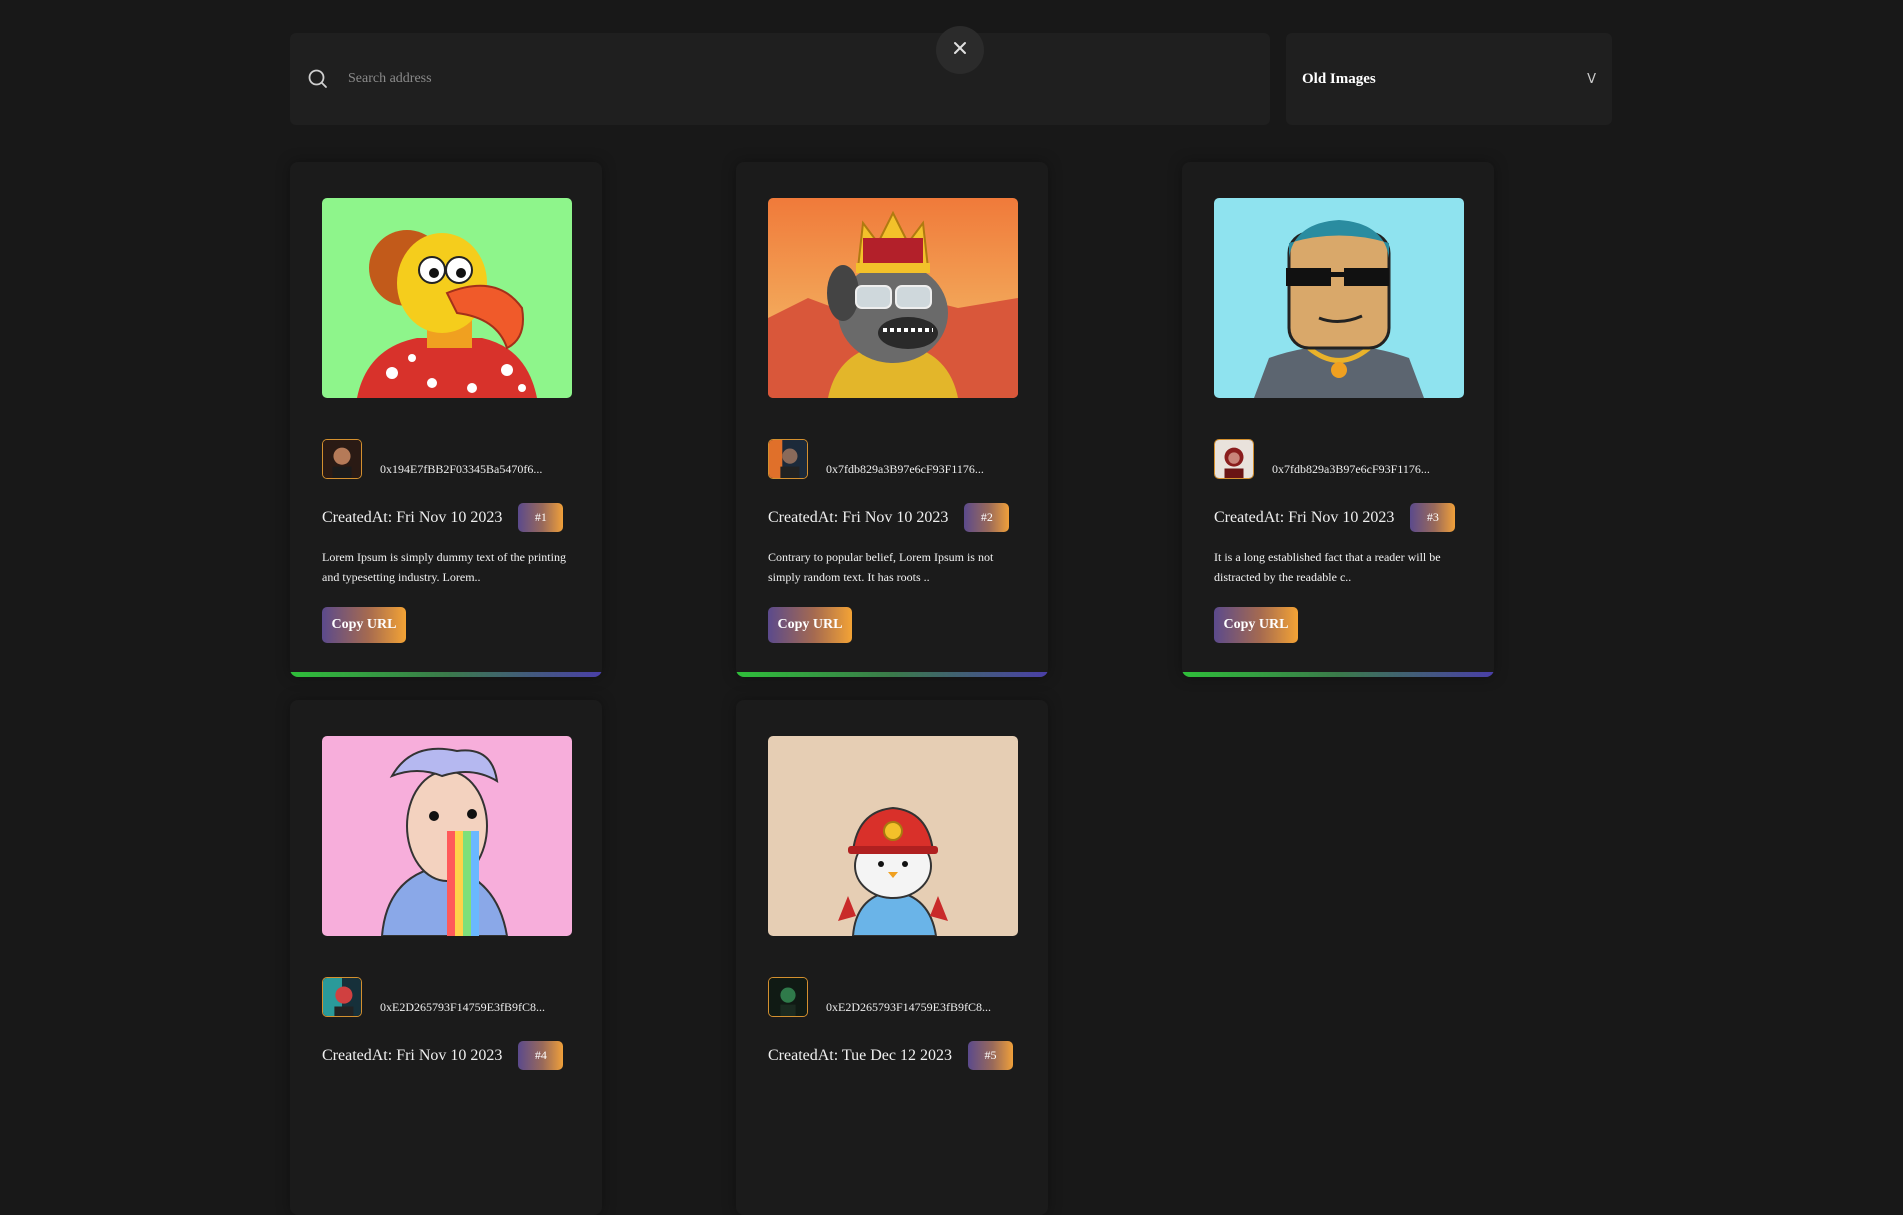 The image size is (1903, 1215). Describe the element at coordinates (1433, 517) in the screenshot. I see `token-id-badge: #3` at that location.